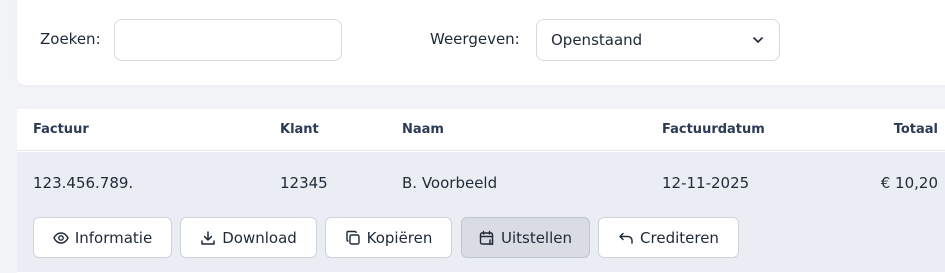  What do you see at coordinates (706, 183) in the screenshot?
I see `cell-date: 12-11-2025` at bounding box center [706, 183].